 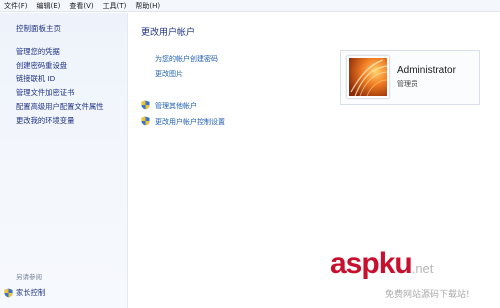 I want to click on sidebar-item-link-online-id: 链接联机 ID, so click(x=60, y=79).